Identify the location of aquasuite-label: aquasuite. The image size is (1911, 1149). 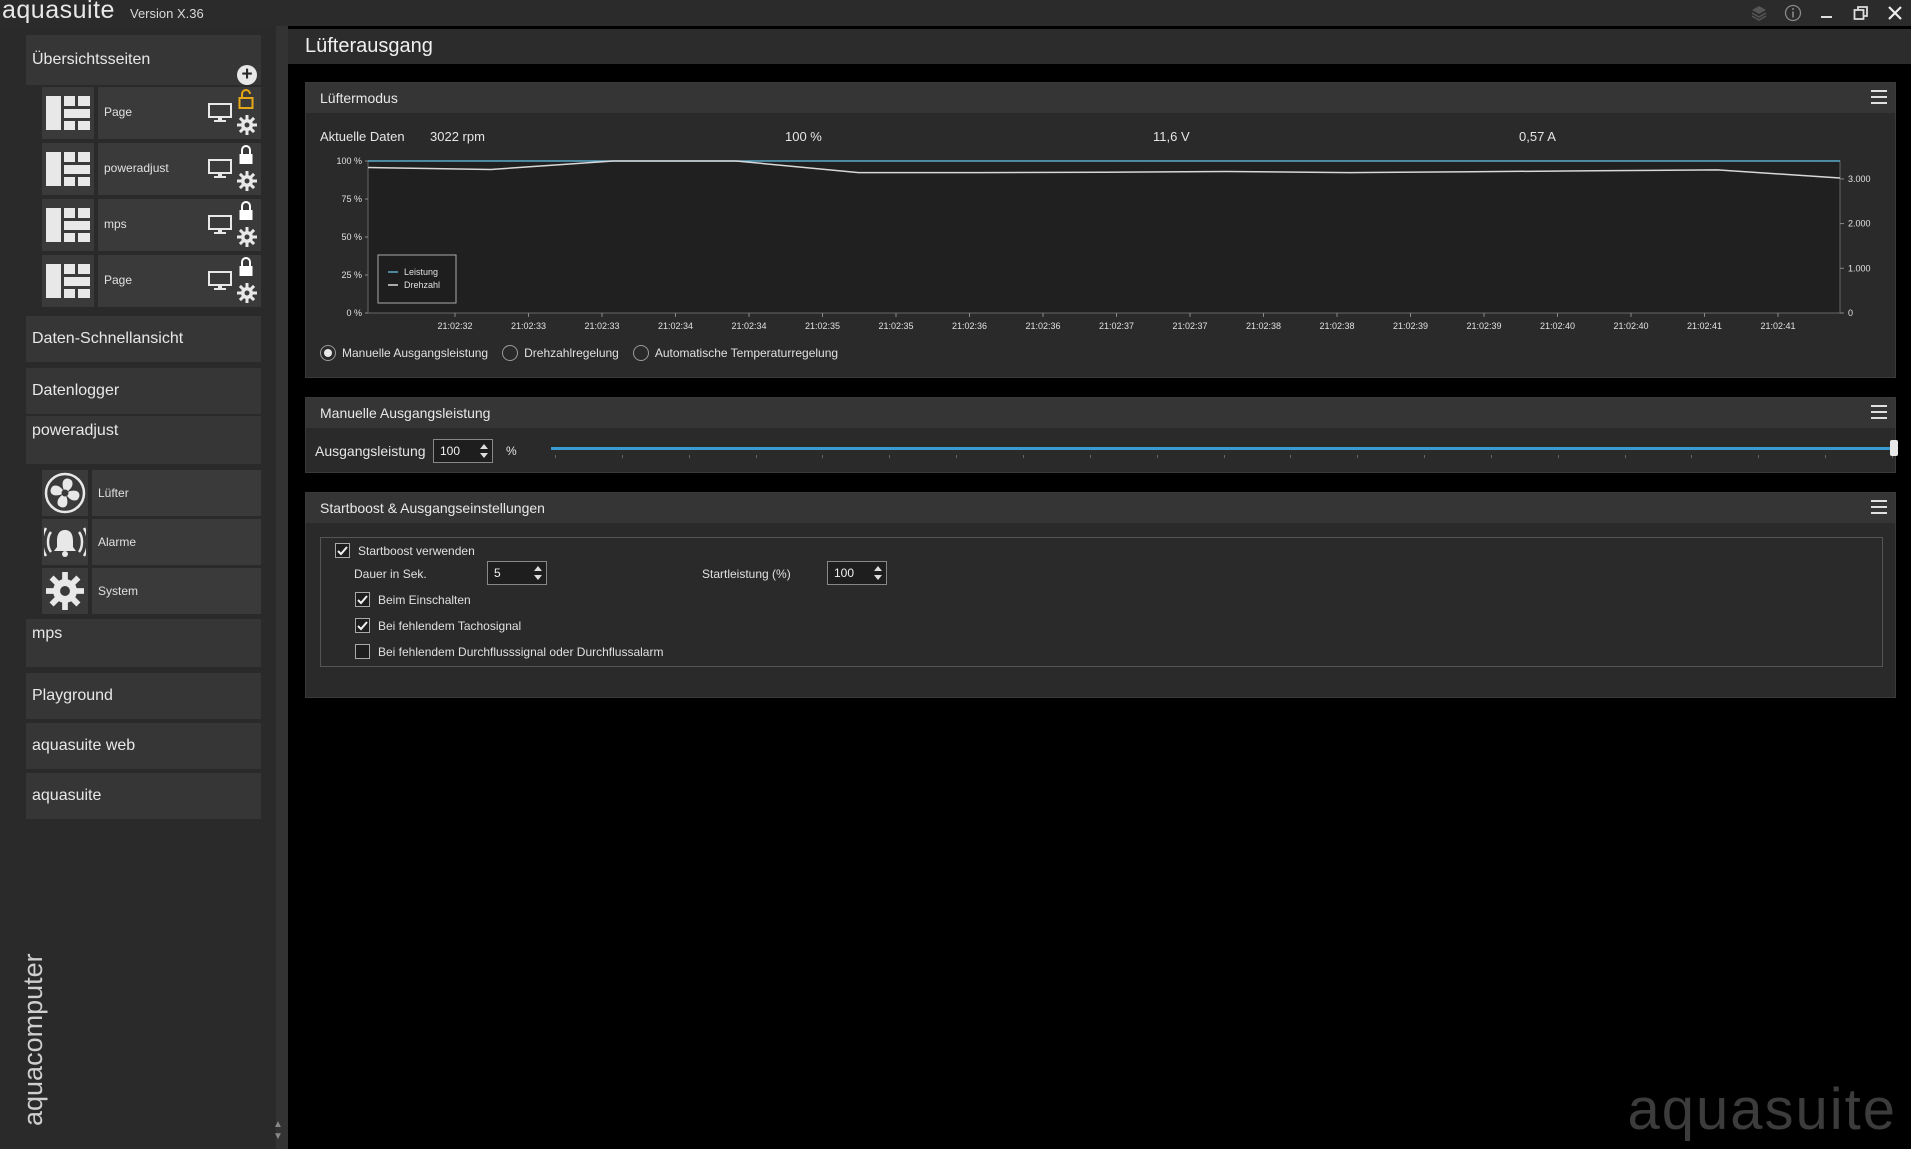
(67, 795).